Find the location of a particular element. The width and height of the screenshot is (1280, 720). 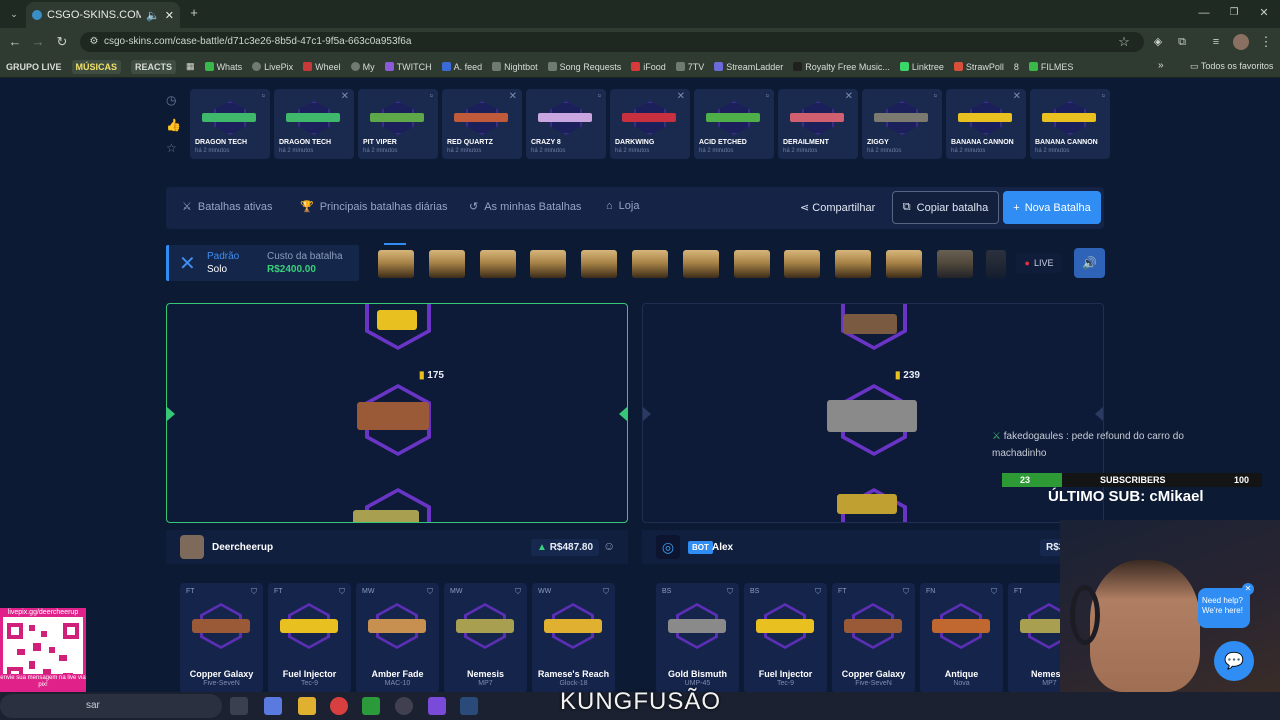

new-tab-icon: + is located at coordinates (194, 13).